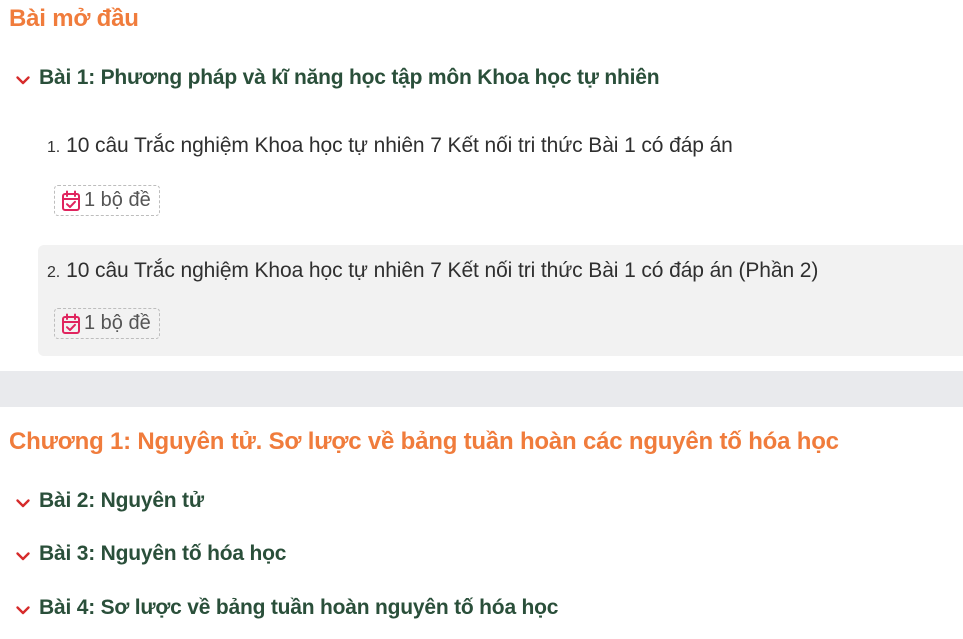 This screenshot has width=963, height=639. What do you see at coordinates (74, 18) in the screenshot?
I see `section-title-intro: Bài mở đầu` at bounding box center [74, 18].